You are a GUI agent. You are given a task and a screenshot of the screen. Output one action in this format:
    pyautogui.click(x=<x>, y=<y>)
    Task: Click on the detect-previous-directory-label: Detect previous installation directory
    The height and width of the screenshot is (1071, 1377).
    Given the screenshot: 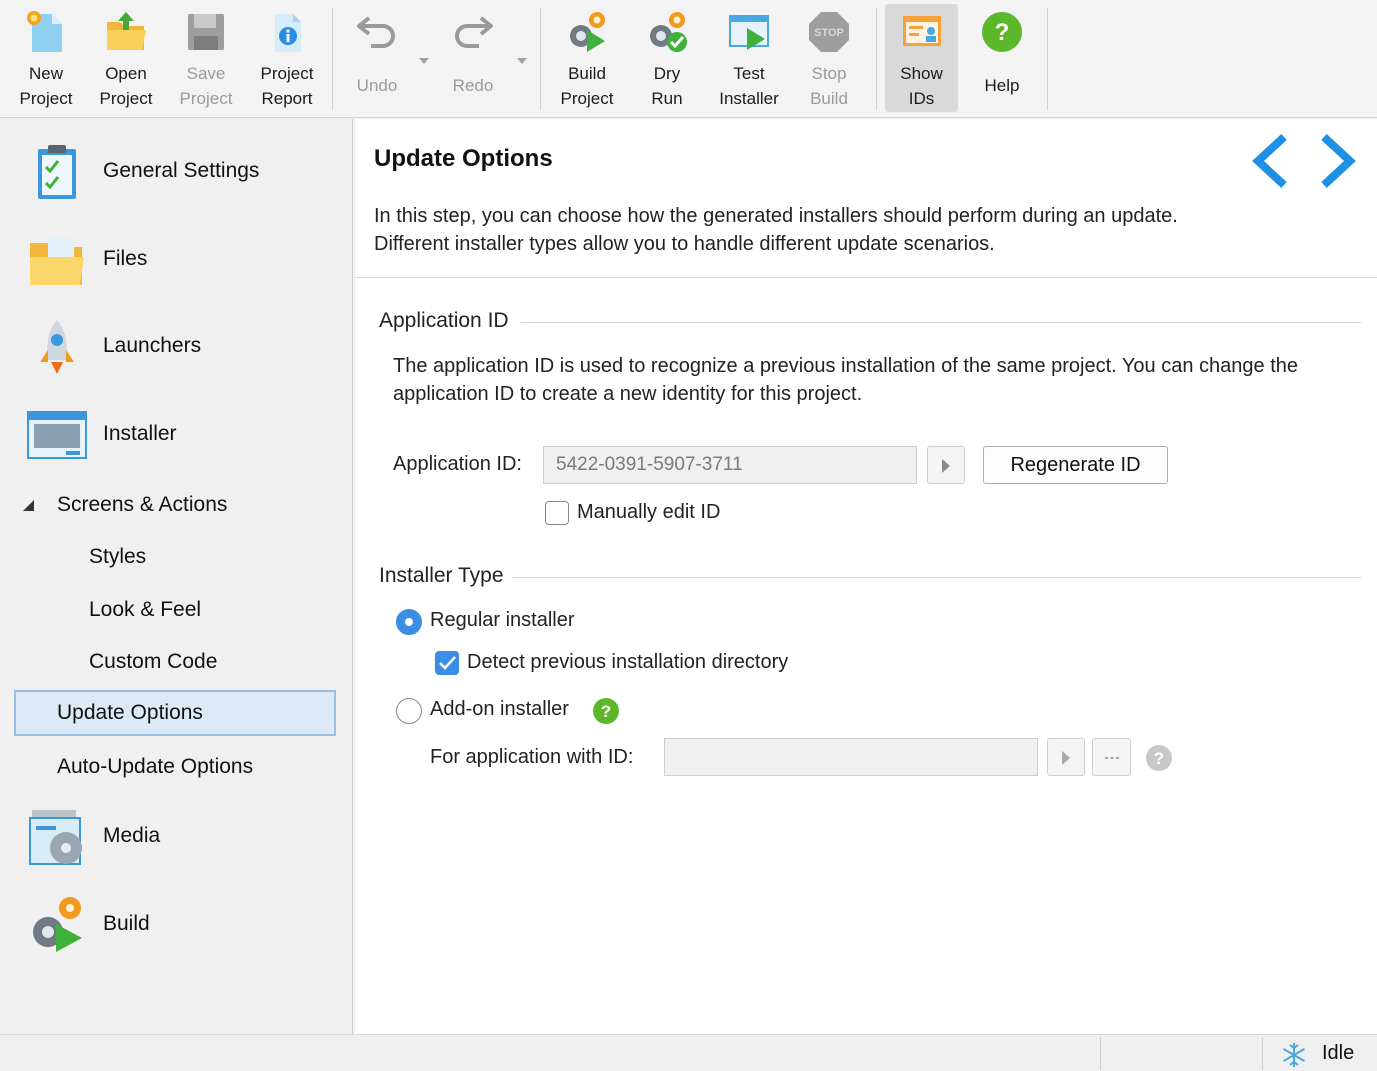 What is the action you would take?
    pyautogui.click(x=627, y=662)
    